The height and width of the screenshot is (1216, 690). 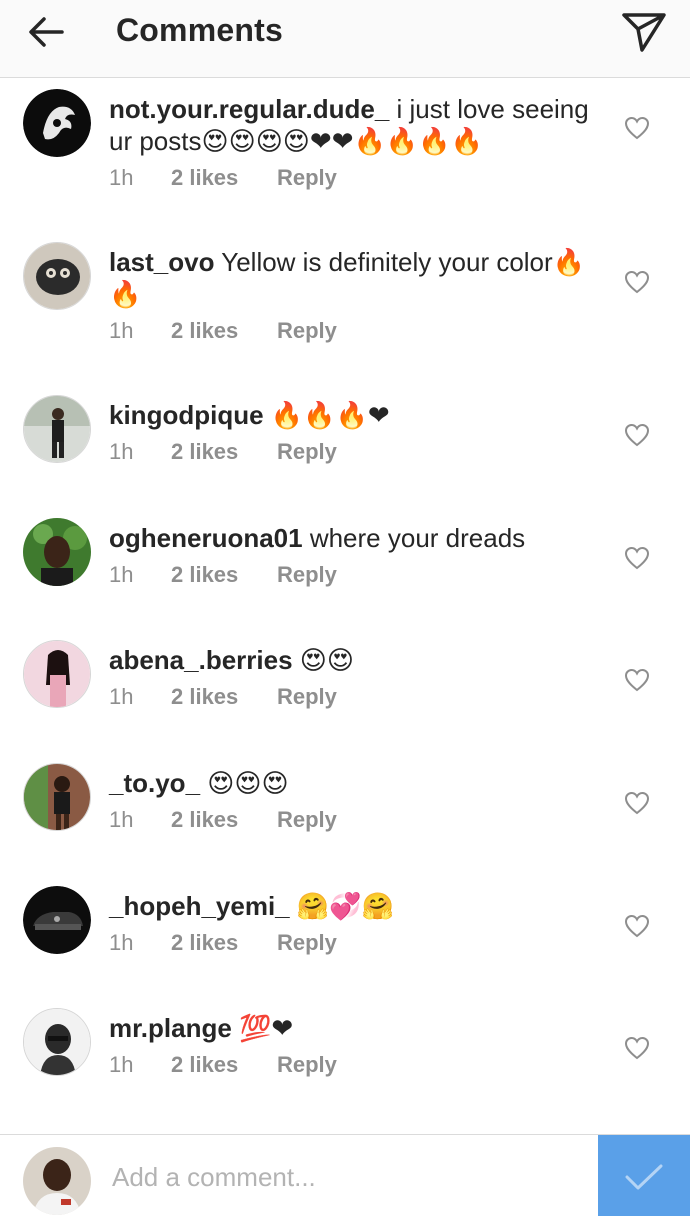 What do you see at coordinates (199, 906) in the screenshot?
I see `comment-username: _hopeh_yemi_` at bounding box center [199, 906].